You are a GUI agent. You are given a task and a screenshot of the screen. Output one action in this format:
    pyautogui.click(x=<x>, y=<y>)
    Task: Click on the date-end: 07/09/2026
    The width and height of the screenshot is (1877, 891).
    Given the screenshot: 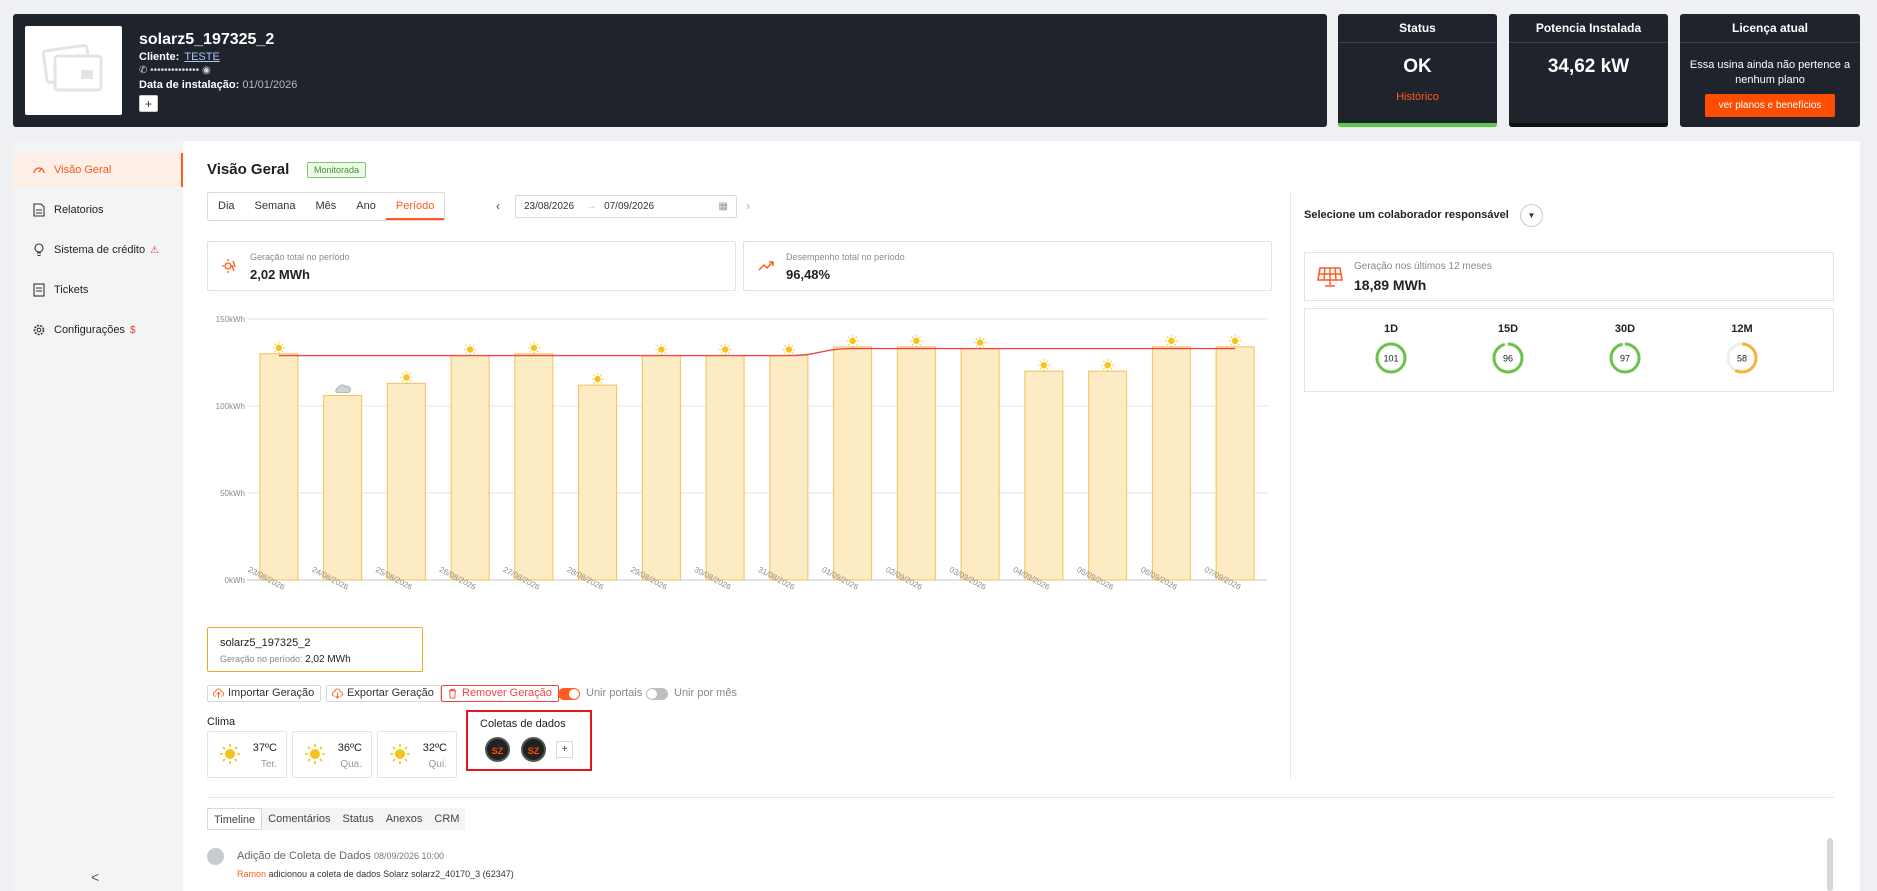 What is the action you would take?
    pyautogui.click(x=629, y=206)
    